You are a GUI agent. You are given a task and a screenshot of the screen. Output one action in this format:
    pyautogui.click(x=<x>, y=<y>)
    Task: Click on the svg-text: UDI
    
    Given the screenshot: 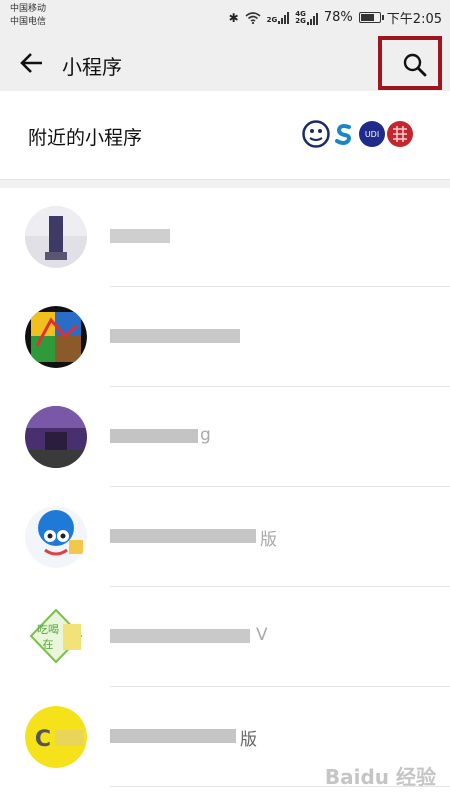 What is the action you would take?
    pyautogui.click(x=372, y=134)
    